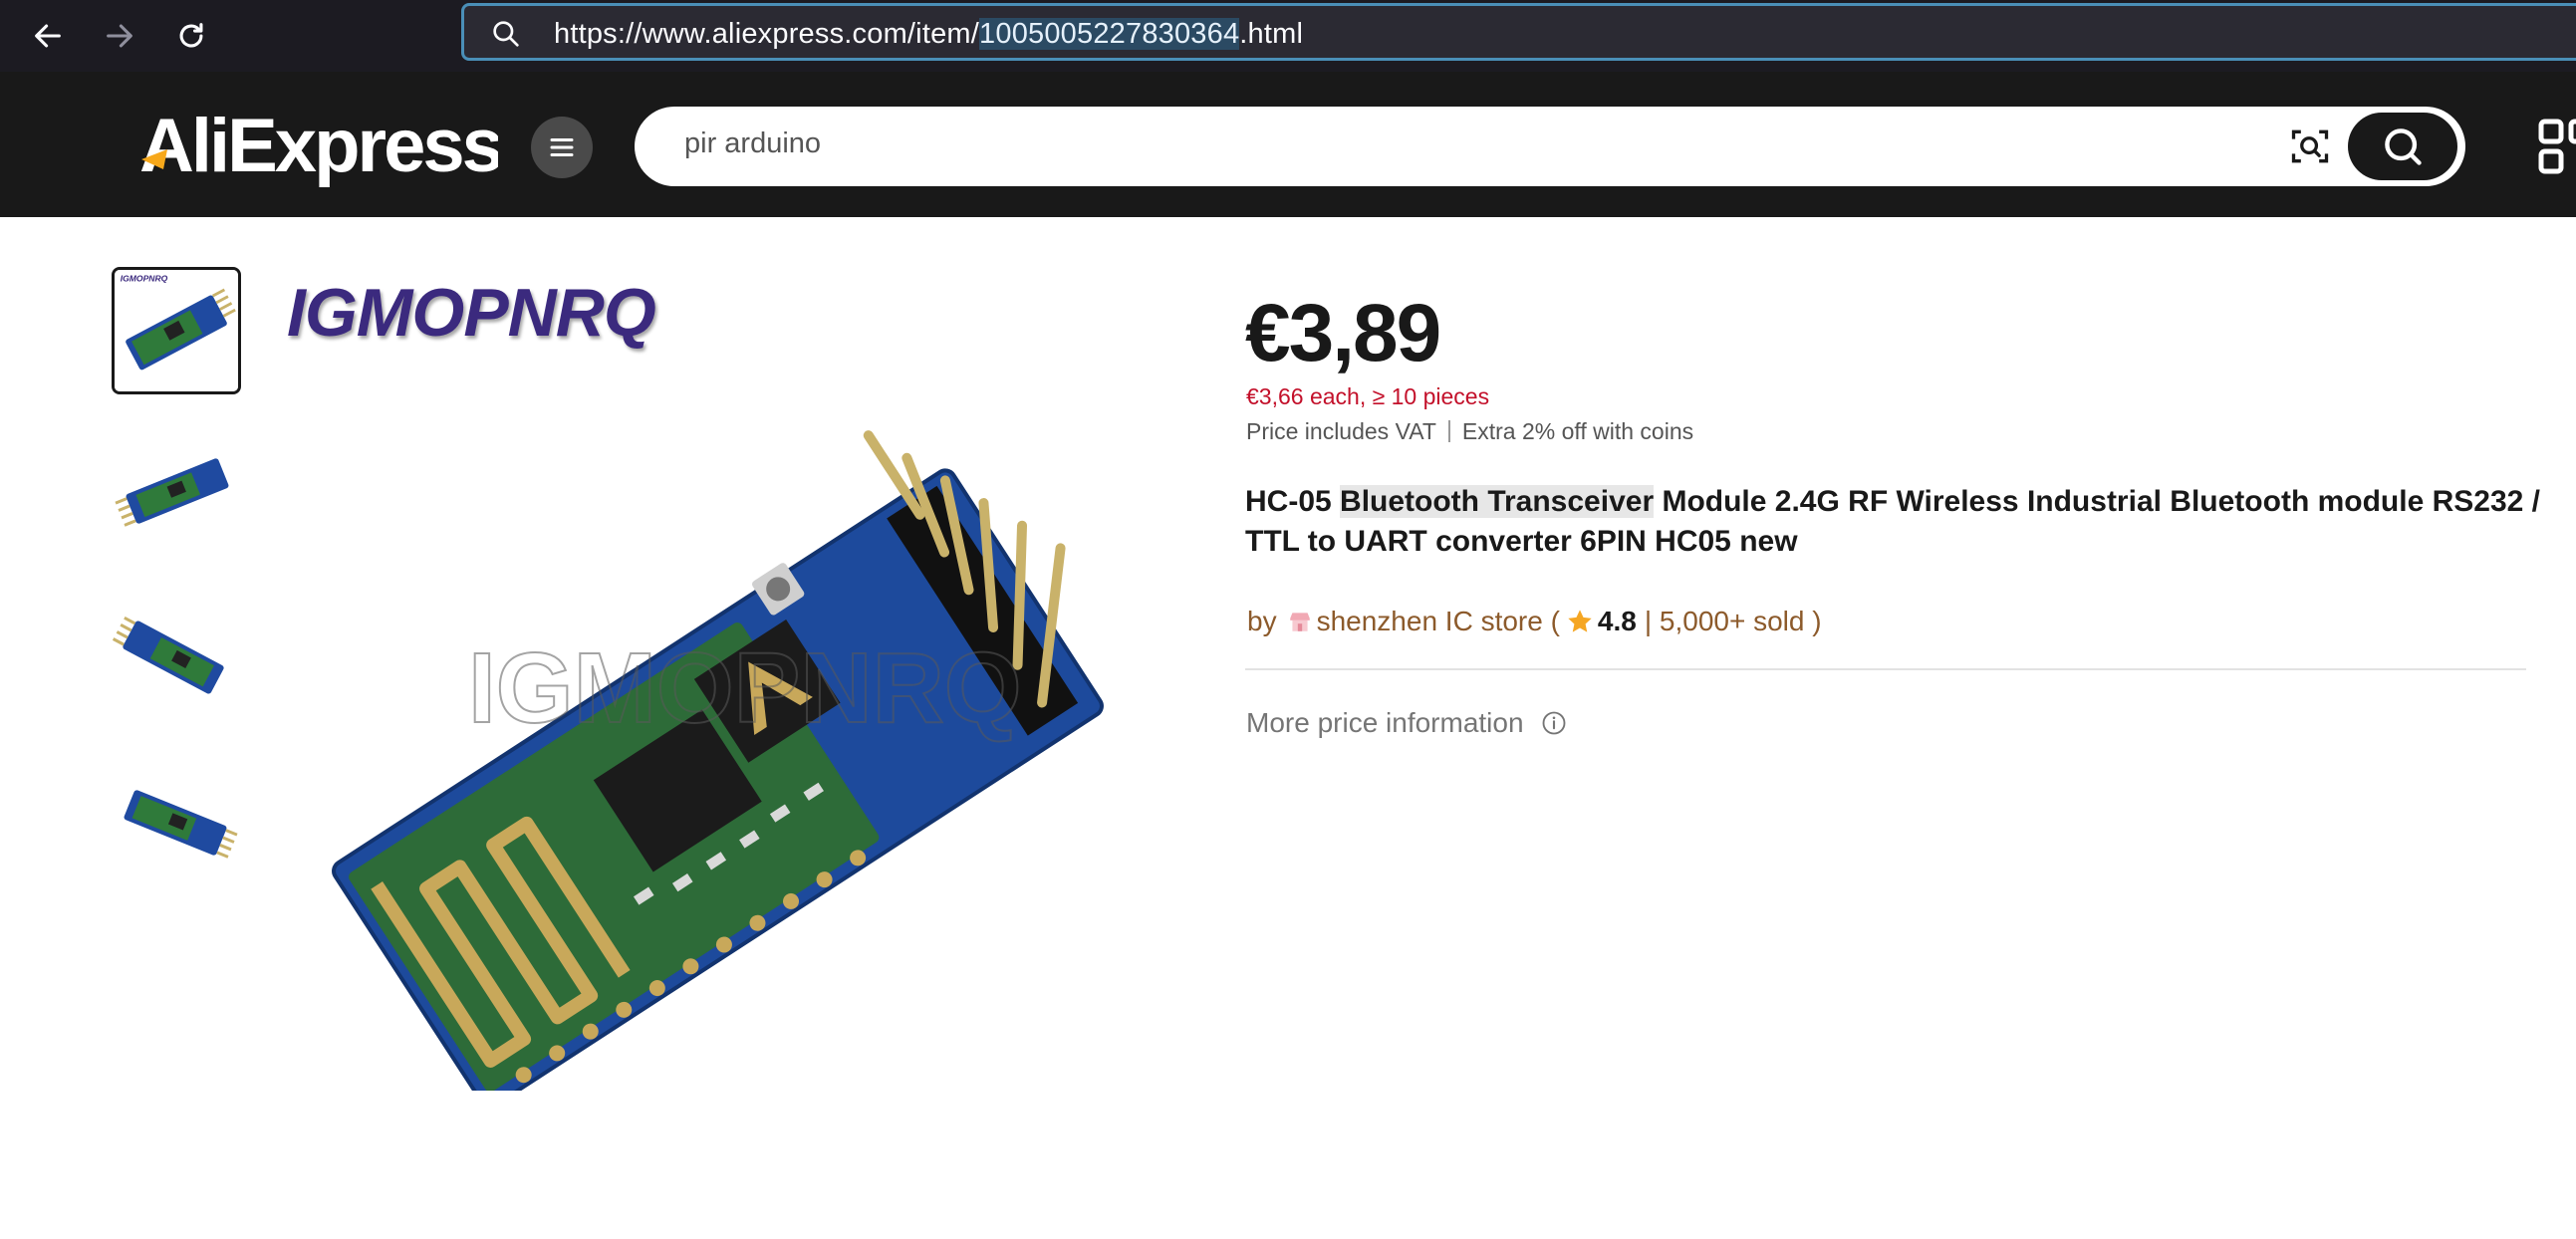 The width and height of the screenshot is (2576, 1239). I want to click on store-rating: 4.8, so click(1617, 621).